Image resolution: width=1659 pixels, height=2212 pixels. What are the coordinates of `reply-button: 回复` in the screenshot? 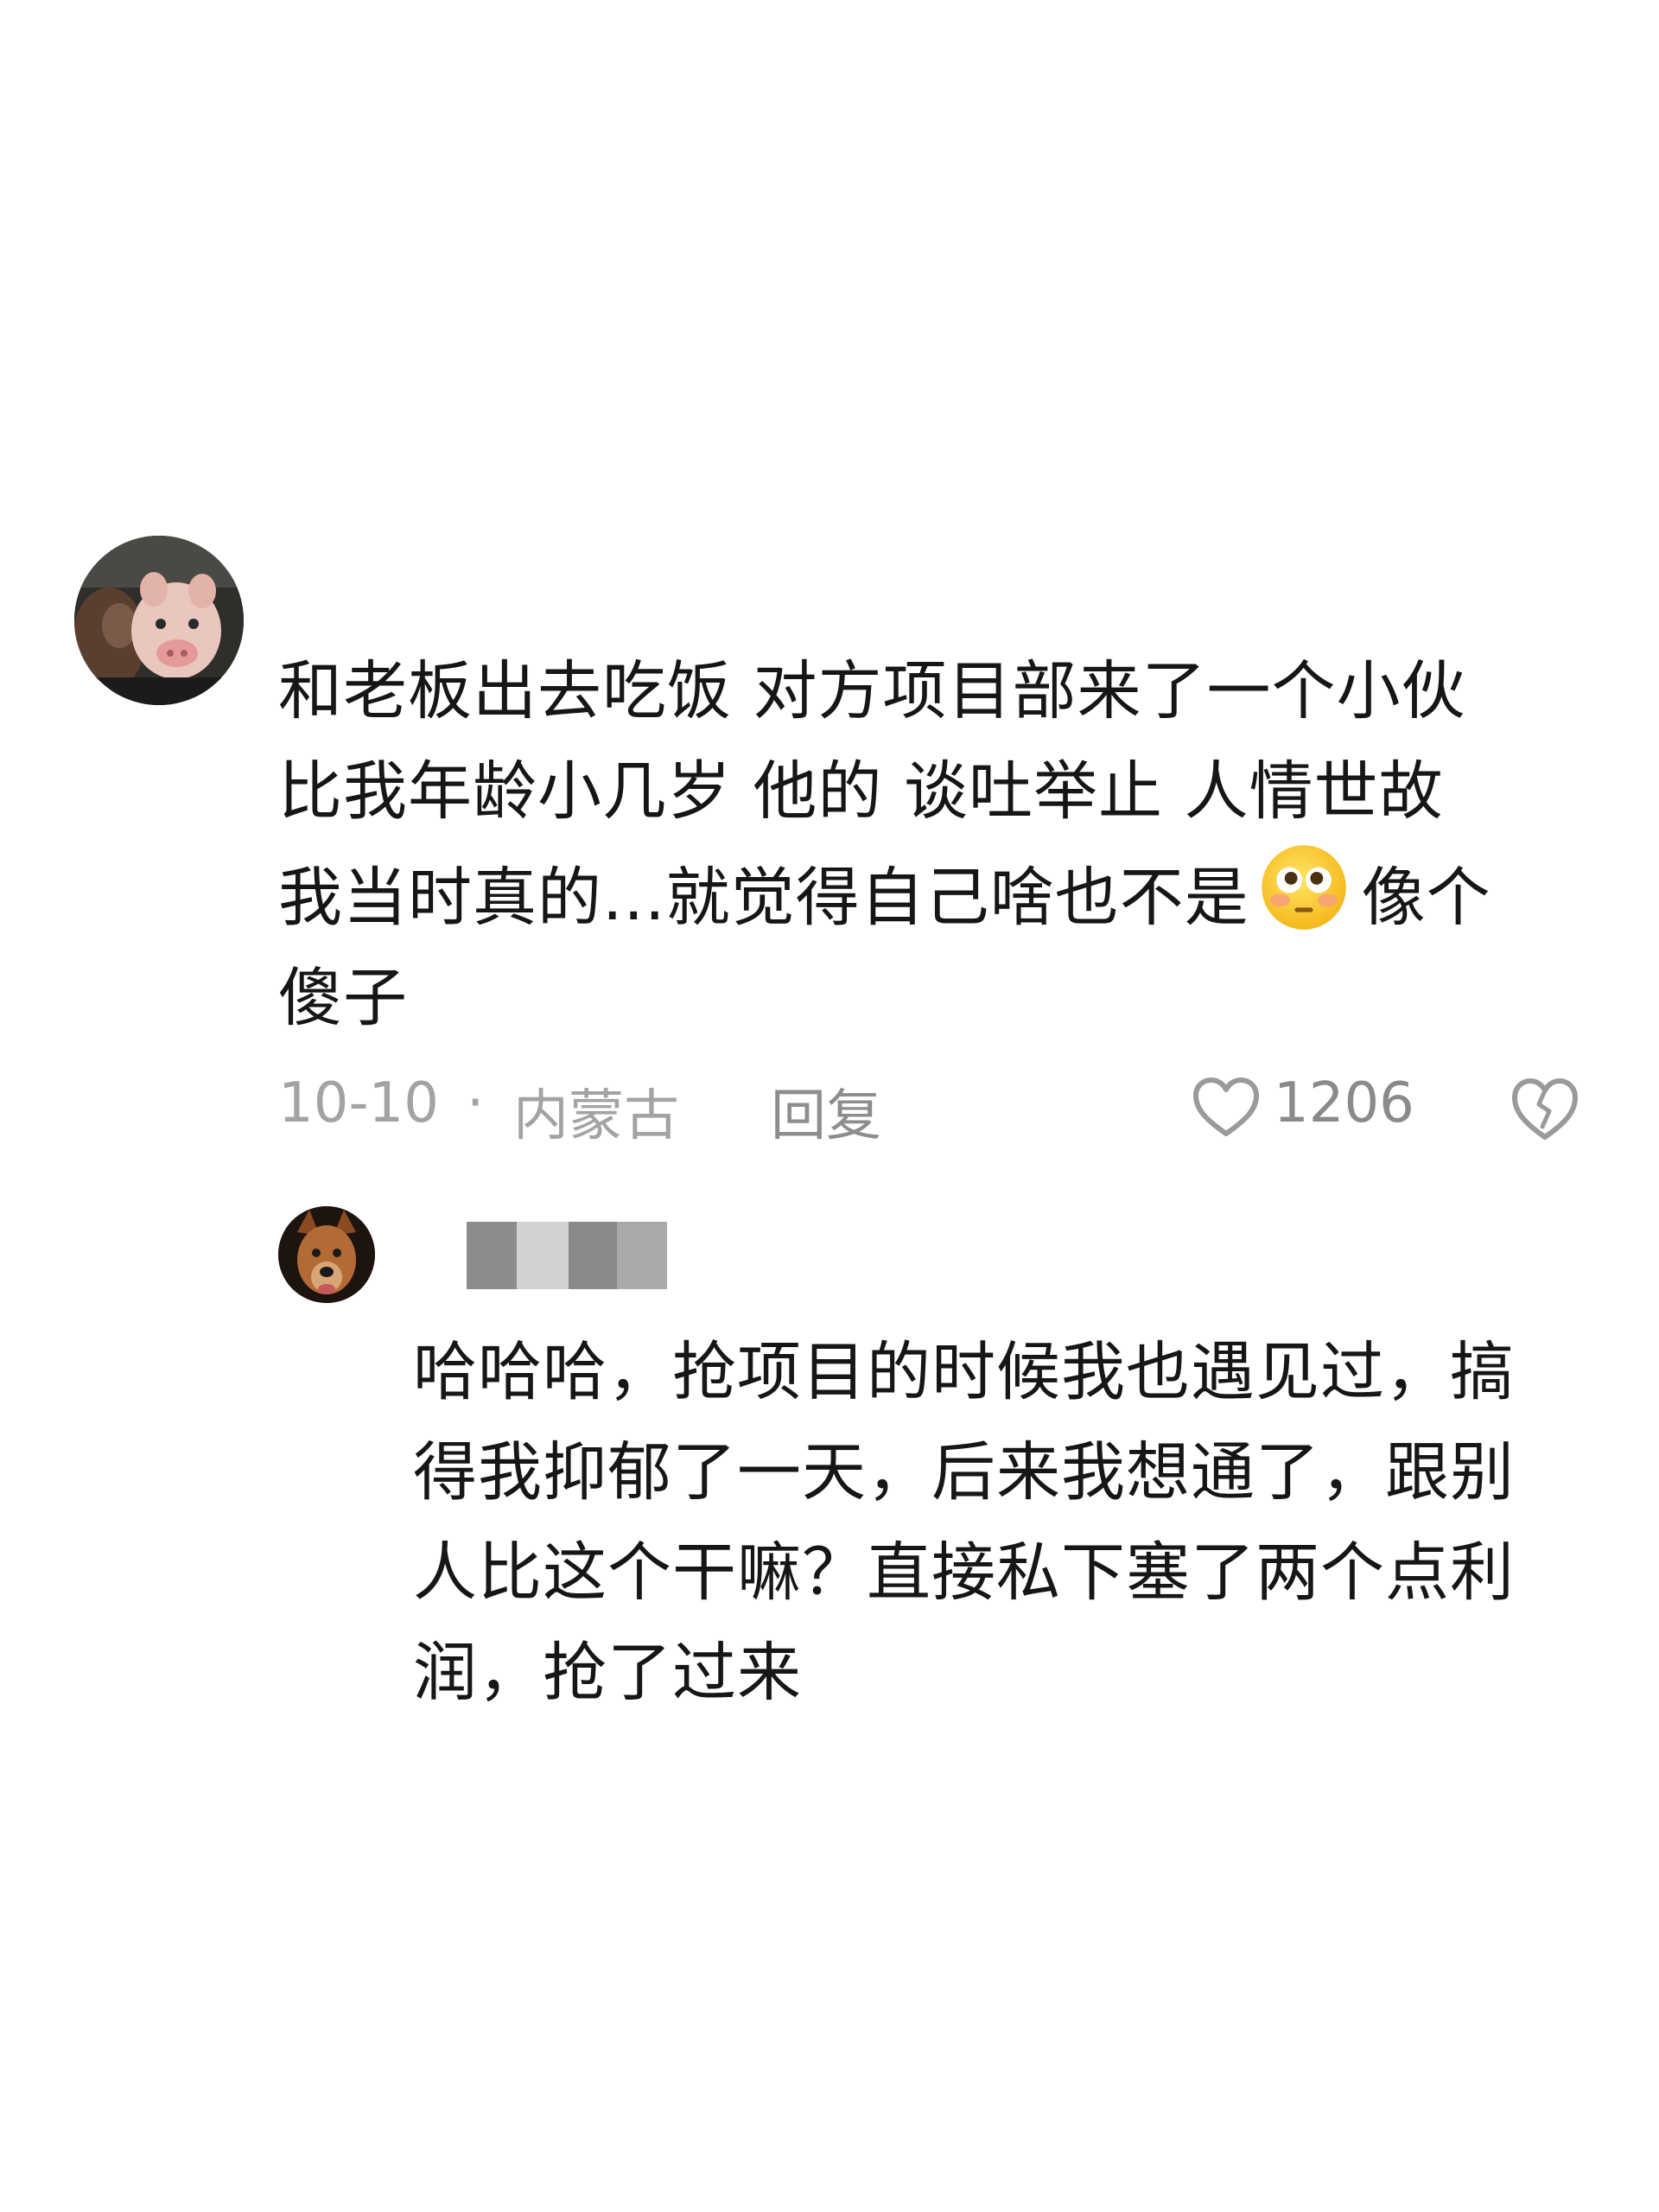 It's located at (826, 1111).